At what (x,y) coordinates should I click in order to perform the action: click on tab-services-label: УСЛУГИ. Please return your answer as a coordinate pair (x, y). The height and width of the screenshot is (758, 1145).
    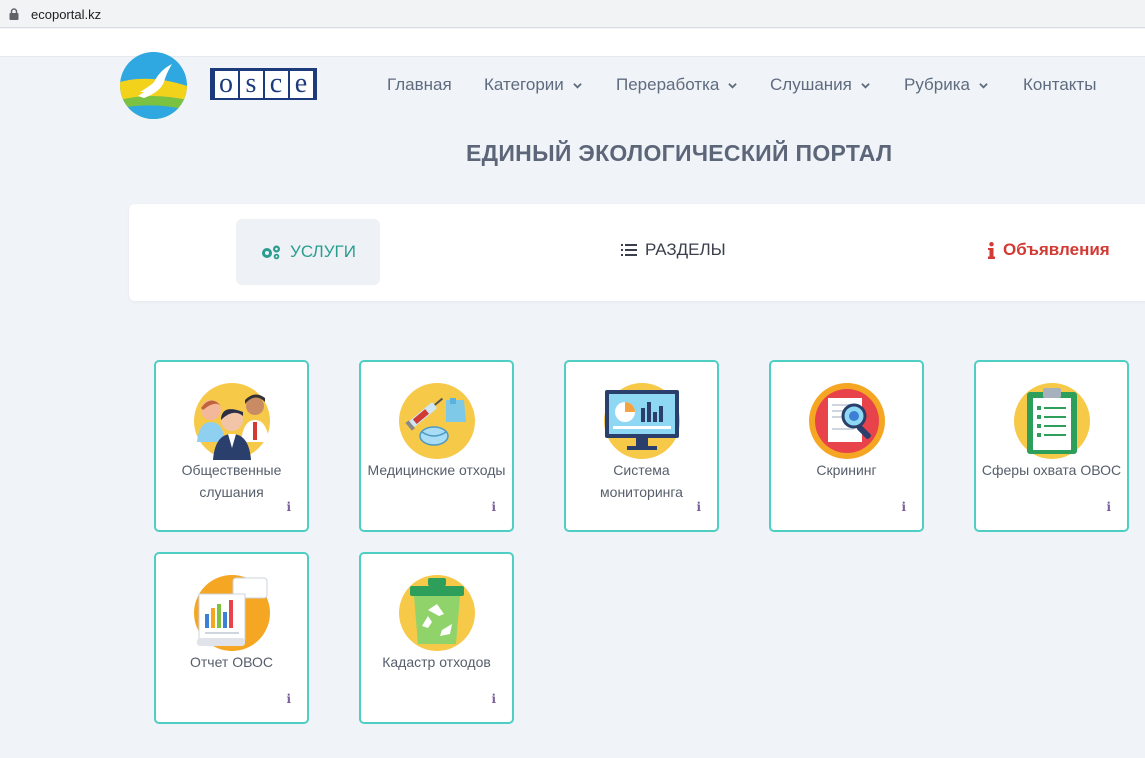
    Looking at the image, I should click on (323, 251).